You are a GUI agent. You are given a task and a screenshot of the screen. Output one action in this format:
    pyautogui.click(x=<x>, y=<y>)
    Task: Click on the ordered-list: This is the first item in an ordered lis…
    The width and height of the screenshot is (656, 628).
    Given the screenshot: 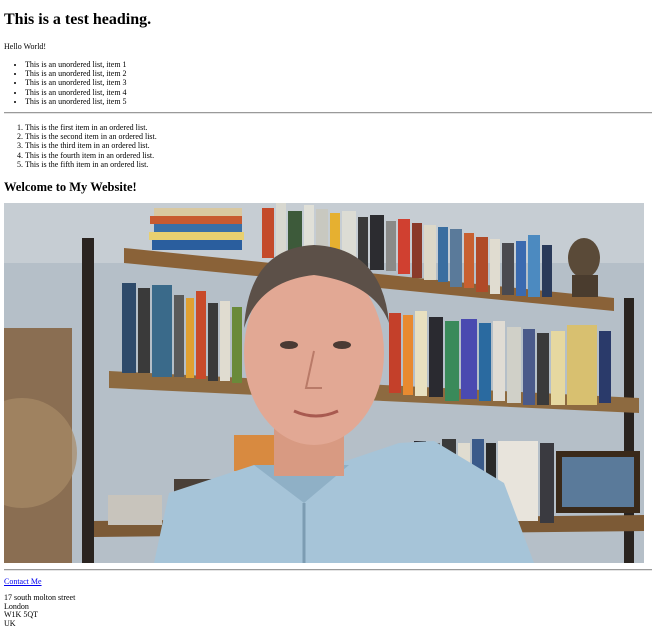 What is the action you would take?
    pyautogui.click(x=328, y=146)
    